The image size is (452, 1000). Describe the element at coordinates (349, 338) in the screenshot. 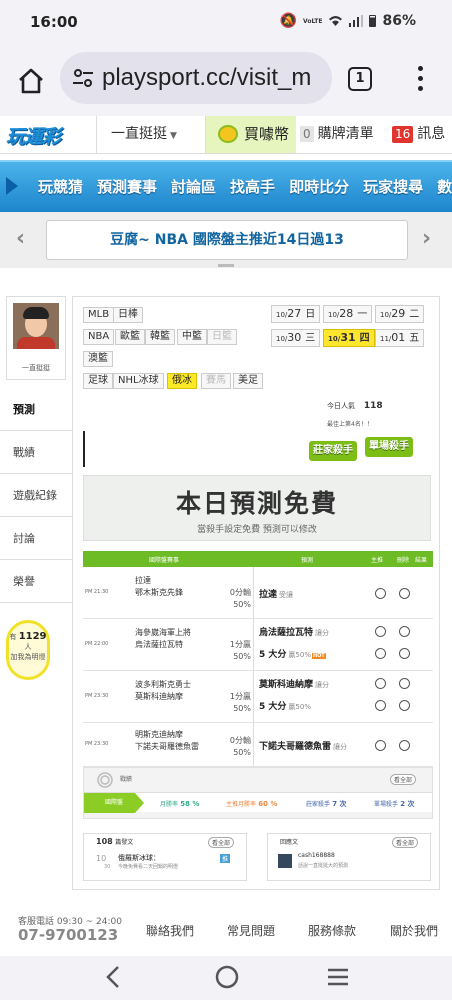

I see `date-4: 10/31 四` at that location.